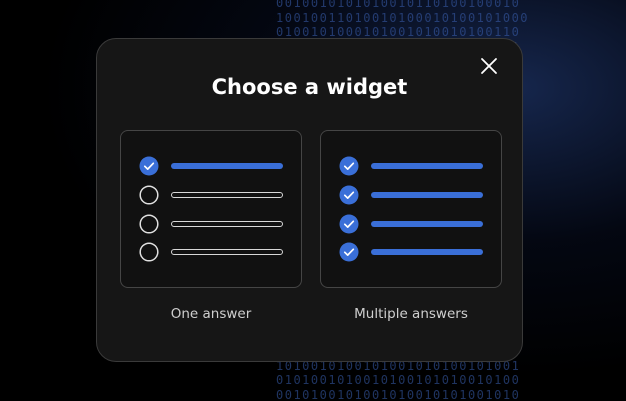 Image resolution: width=626 pixels, height=401 pixels. Describe the element at coordinates (398, 5) in the screenshot. I see `binary-row: 0010010101010010110100100010` at that location.